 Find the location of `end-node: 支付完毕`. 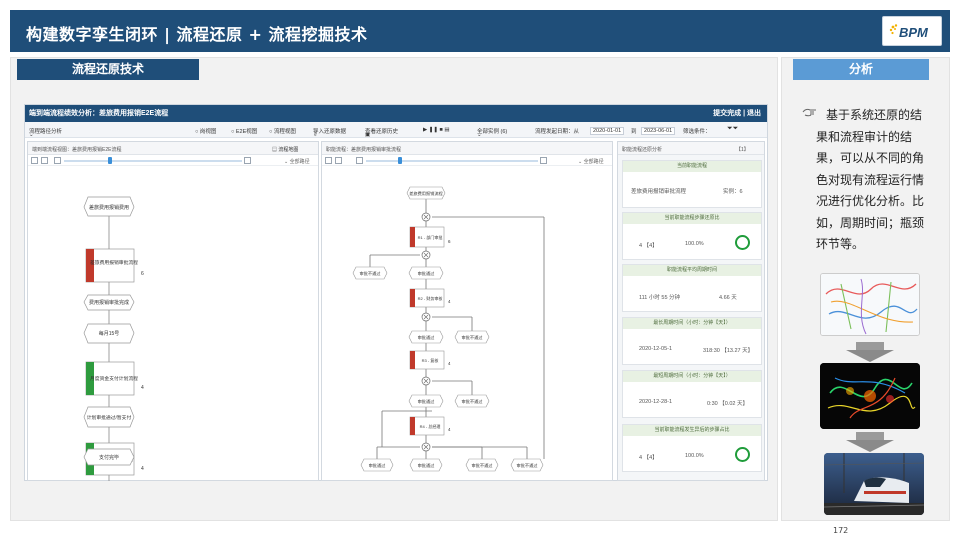

end-node: 支付完毕 is located at coordinates (174, 460).